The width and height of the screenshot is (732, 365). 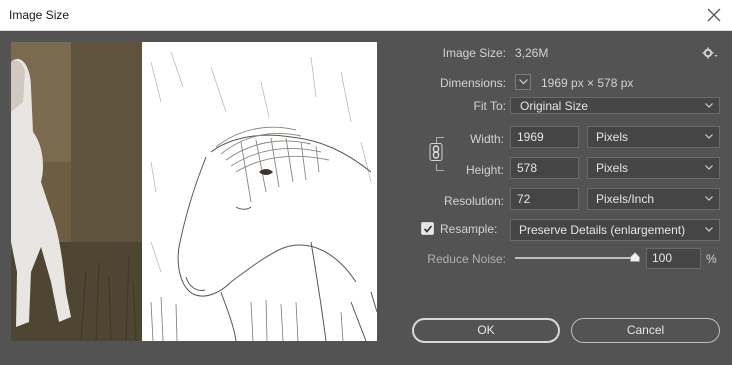 I want to click on reduce-noise-input: 100, so click(x=673, y=258).